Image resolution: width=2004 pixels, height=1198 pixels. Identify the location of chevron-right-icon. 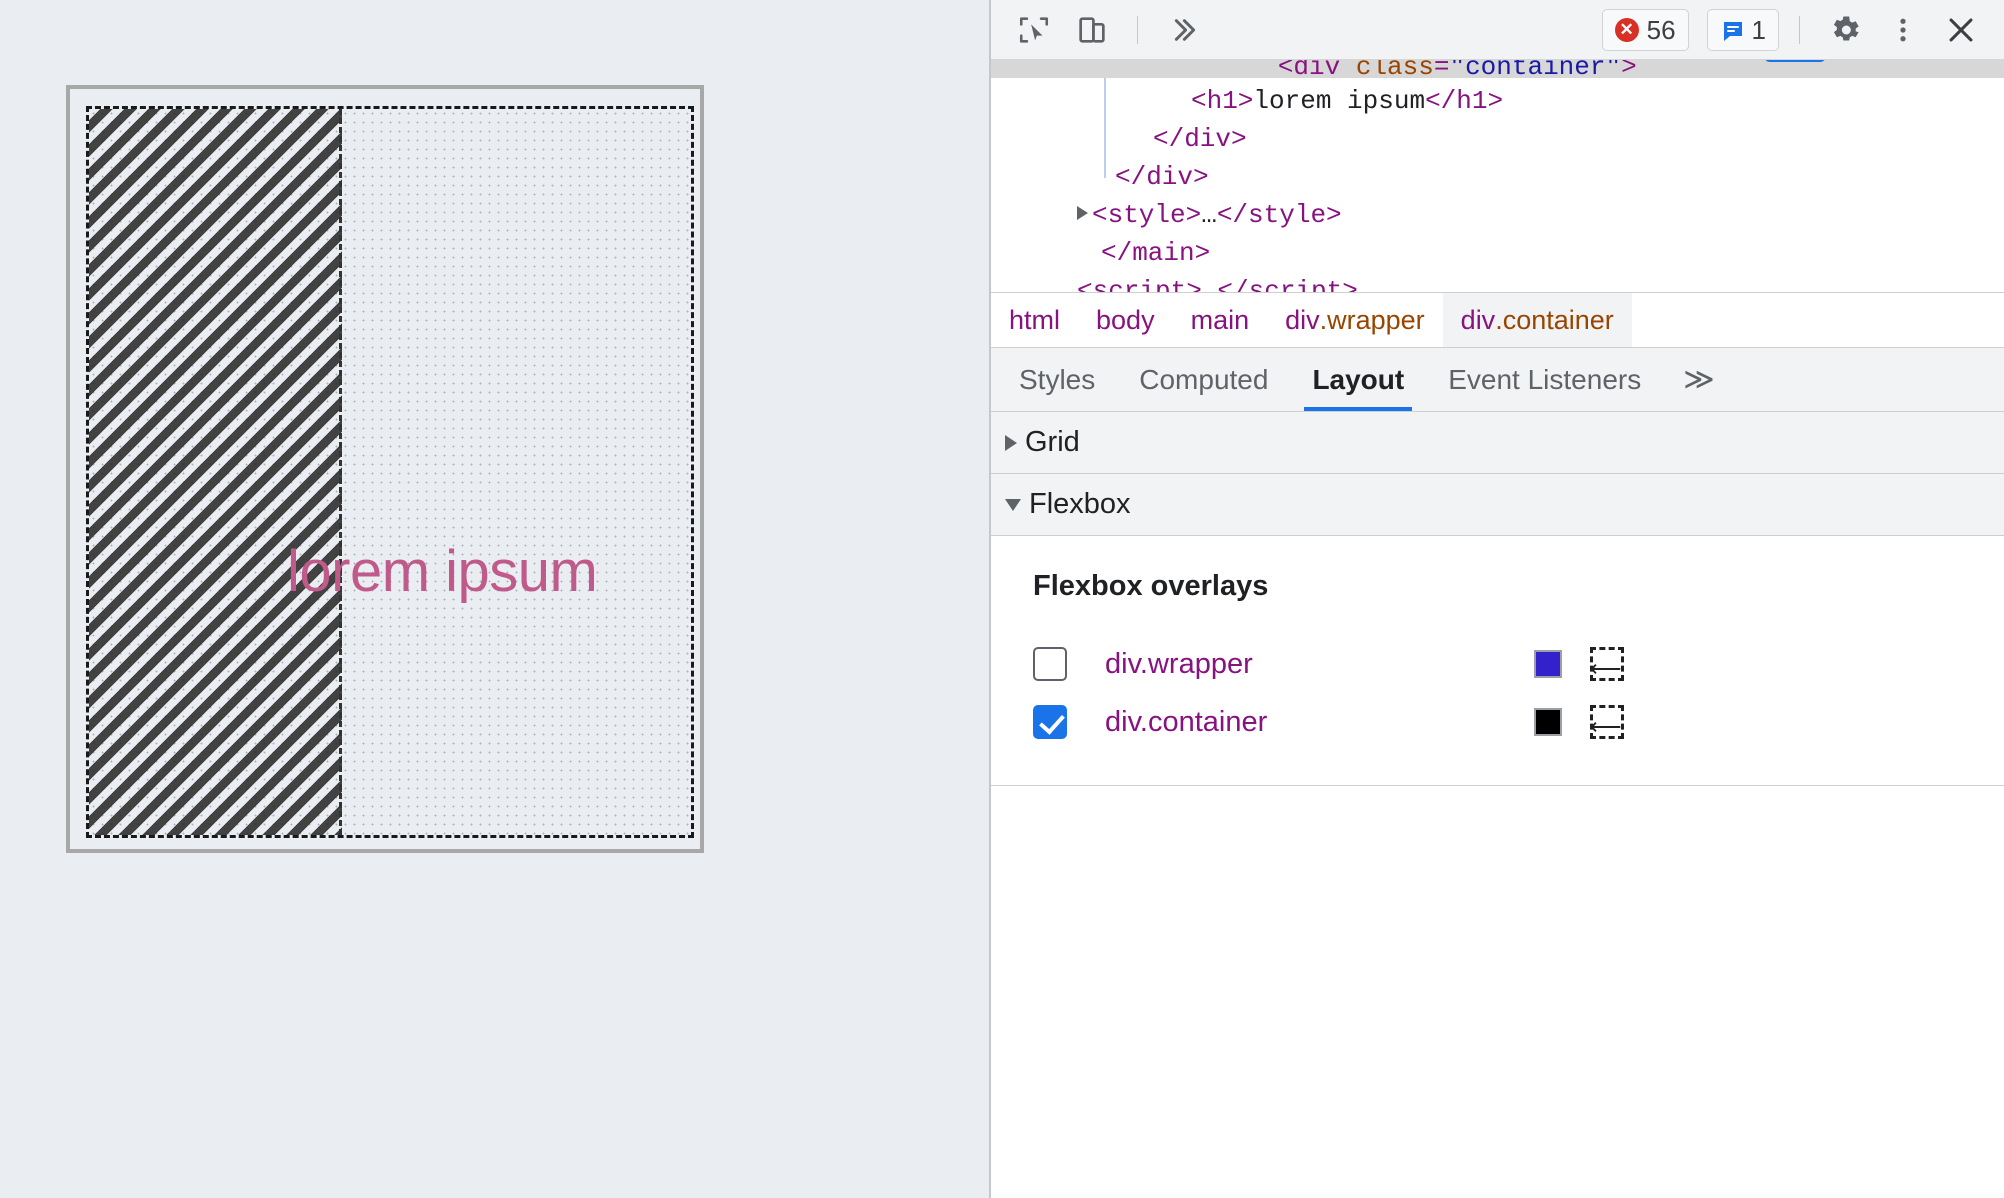
(1011, 442).